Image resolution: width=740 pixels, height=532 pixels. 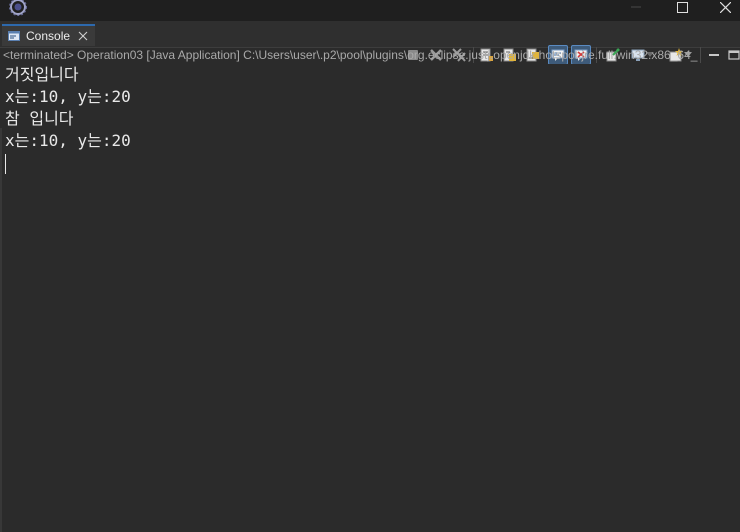 I want to click on tab-console-label: Console, so click(x=48, y=36).